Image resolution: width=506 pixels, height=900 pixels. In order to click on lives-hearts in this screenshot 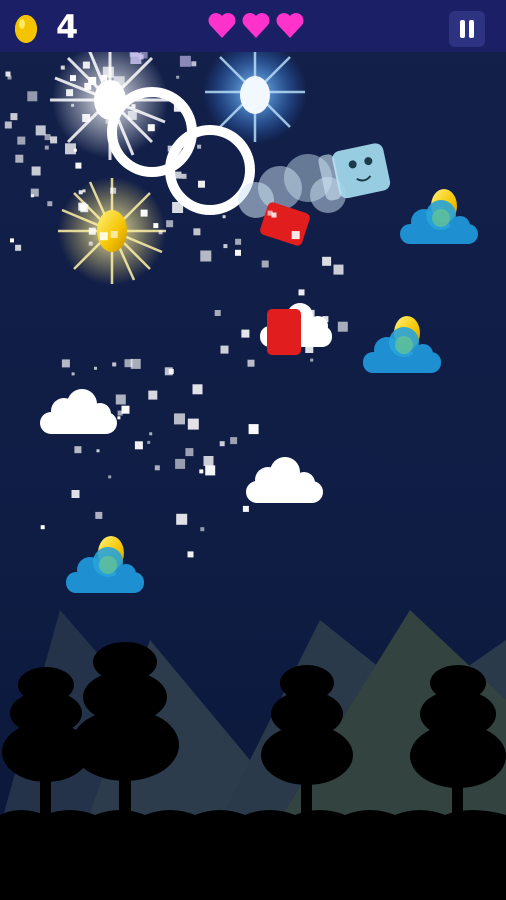, I will do `click(256, 25)`.